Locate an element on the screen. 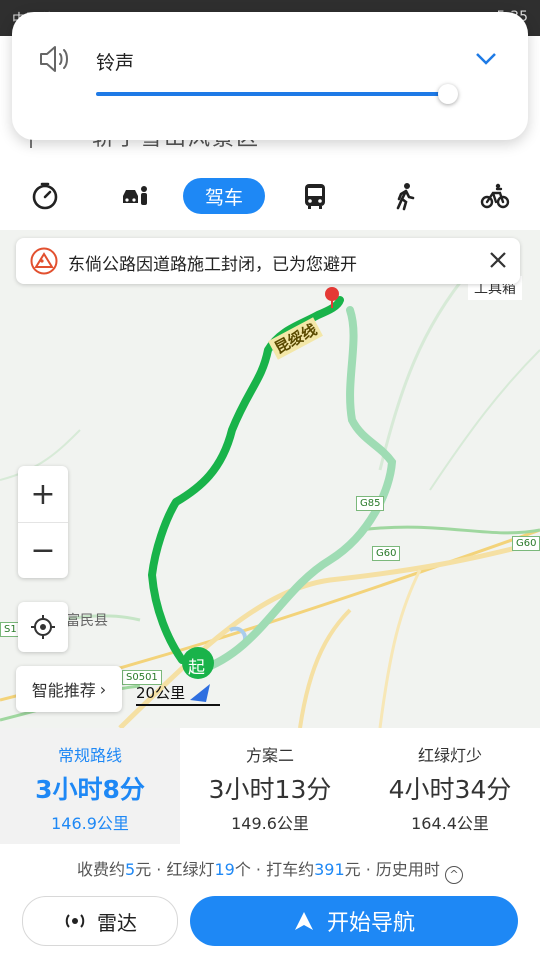 The image size is (540, 960). route-option-distance: 146.9公里 is located at coordinates (90, 823).